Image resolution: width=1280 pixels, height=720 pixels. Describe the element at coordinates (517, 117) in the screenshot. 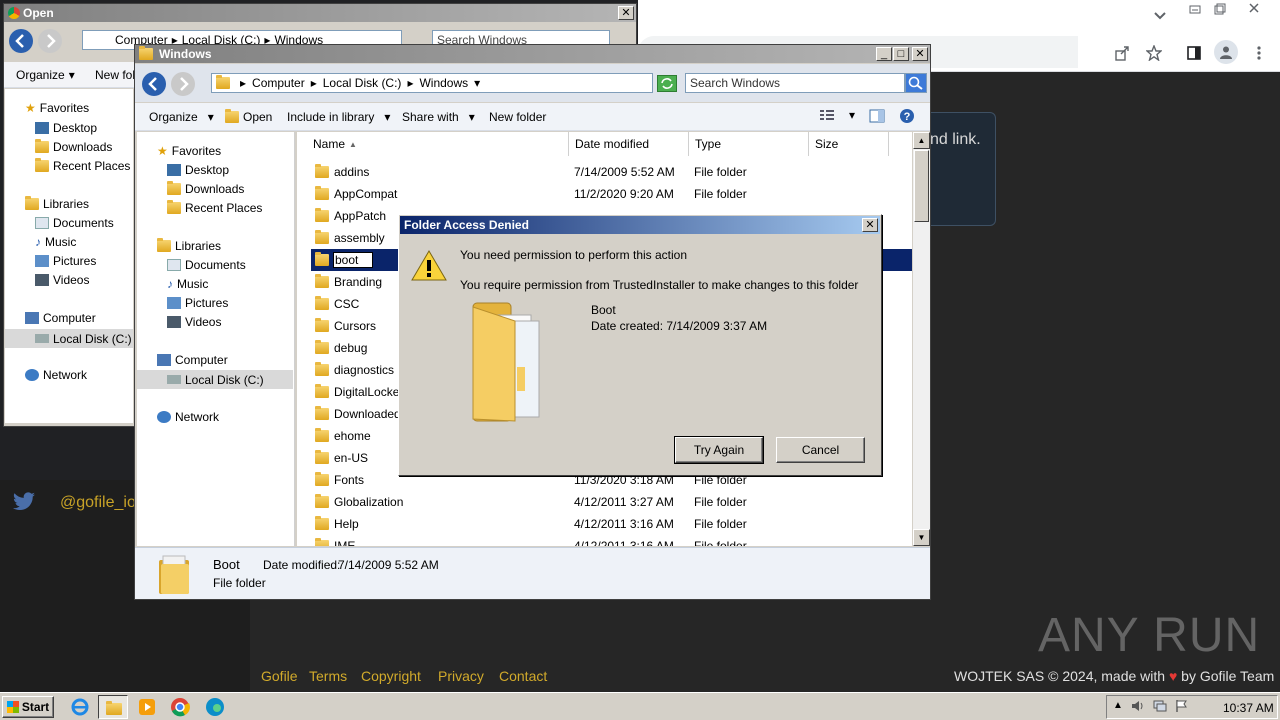

I see `explorer-new-folder-button: New folder` at that location.